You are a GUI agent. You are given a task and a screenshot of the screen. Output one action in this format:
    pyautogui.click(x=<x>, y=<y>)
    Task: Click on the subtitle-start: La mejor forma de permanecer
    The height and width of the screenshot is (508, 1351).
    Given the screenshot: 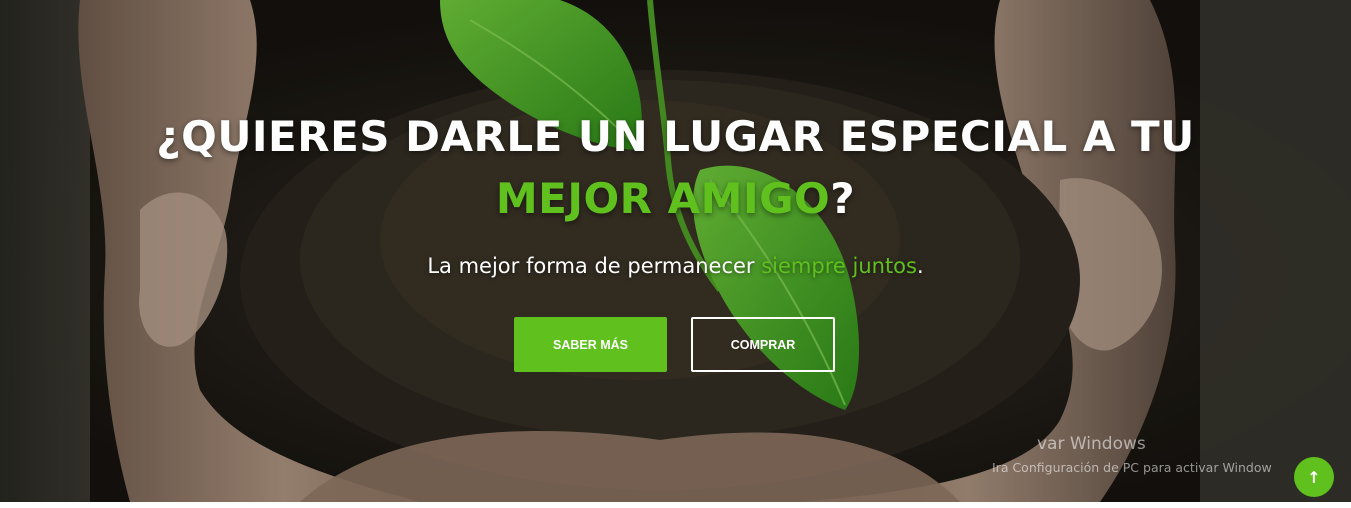 What is the action you would take?
    pyautogui.click(x=594, y=266)
    